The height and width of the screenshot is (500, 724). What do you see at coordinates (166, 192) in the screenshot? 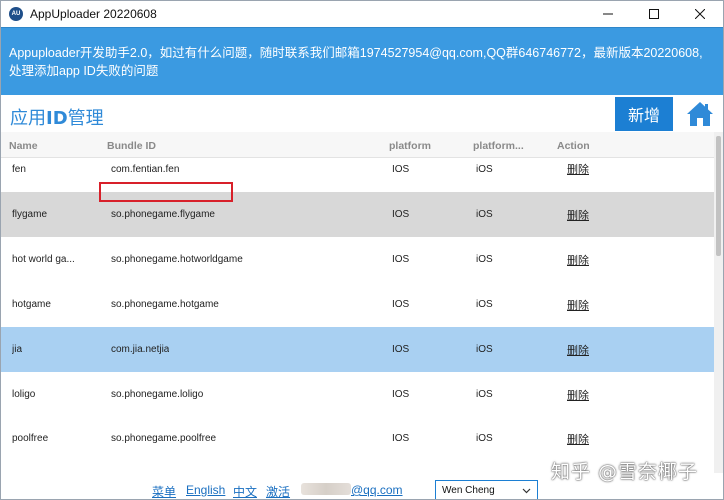
I see `highlight-box` at bounding box center [166, 192].